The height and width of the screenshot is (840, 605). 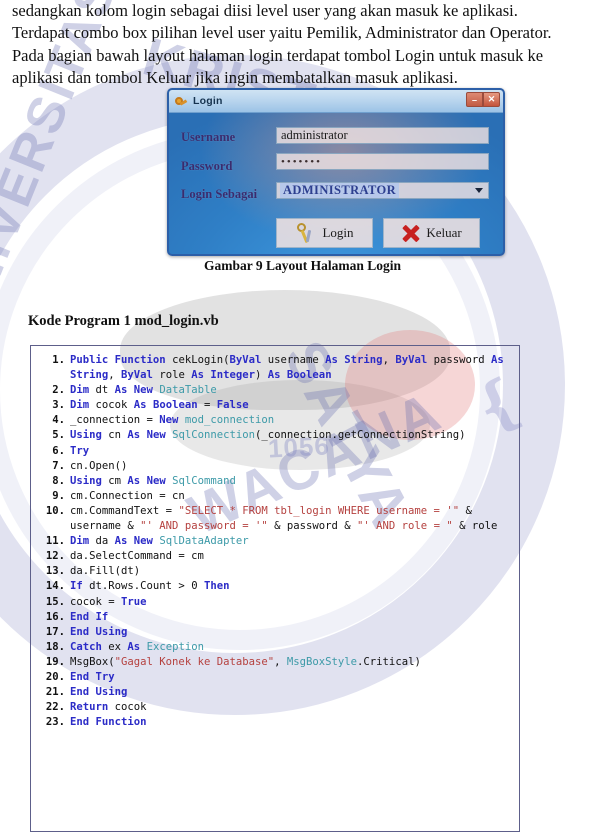 What do you see at coordinates (276, 451) in the screenshot?
I see `code-line: 6. Try` at bounding box center [276, 451].